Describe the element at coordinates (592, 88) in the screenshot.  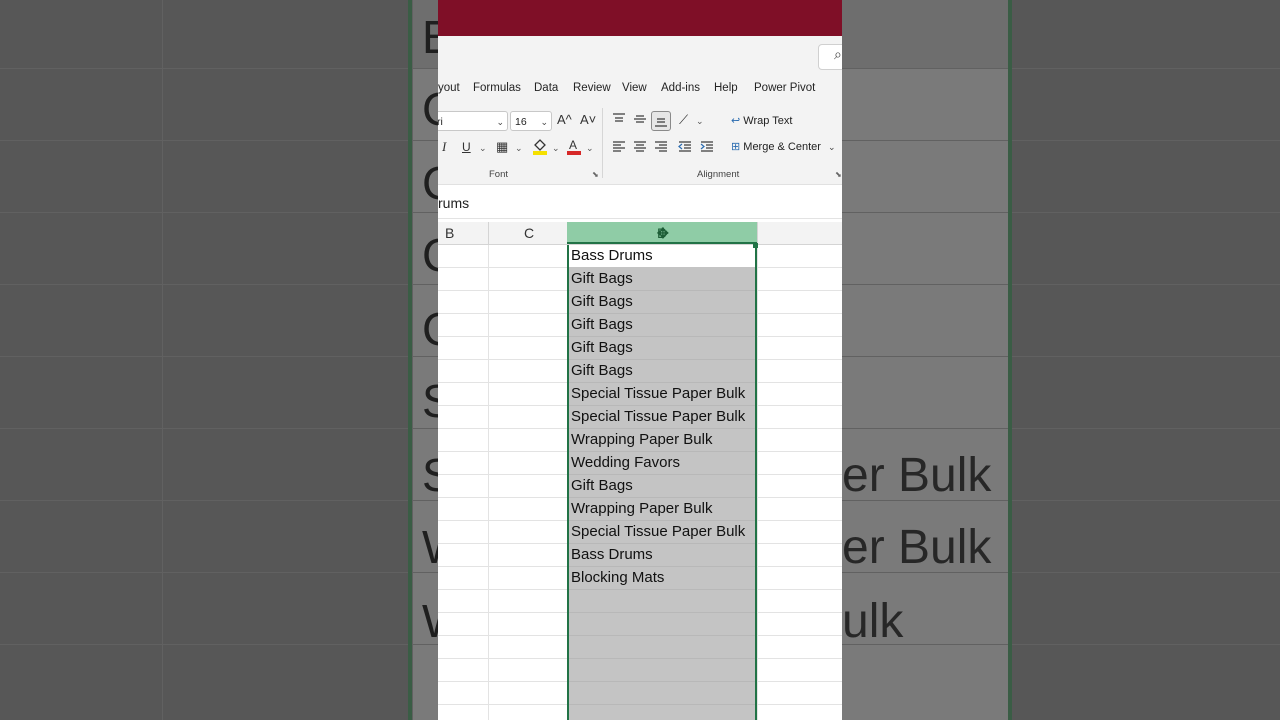
I see `tab-review: Review` at that location.